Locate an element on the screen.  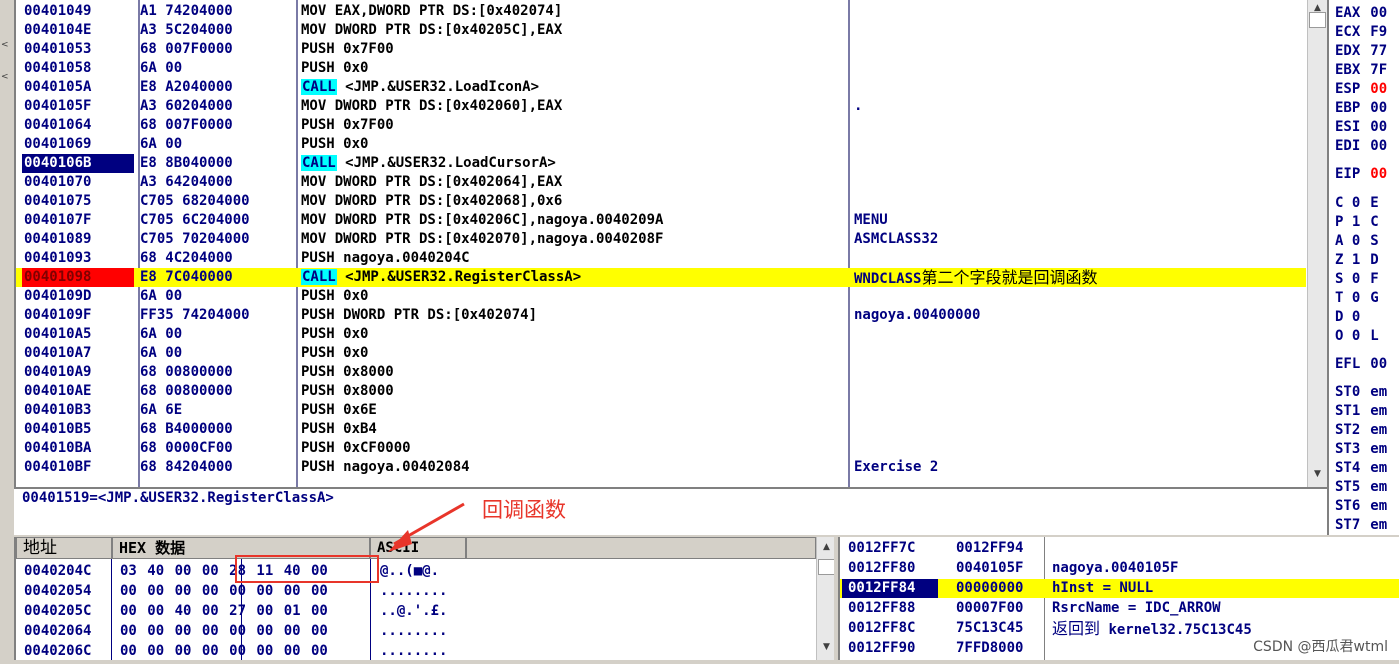
stack-address: 0012FF80 is located at coordinates (882, 568).